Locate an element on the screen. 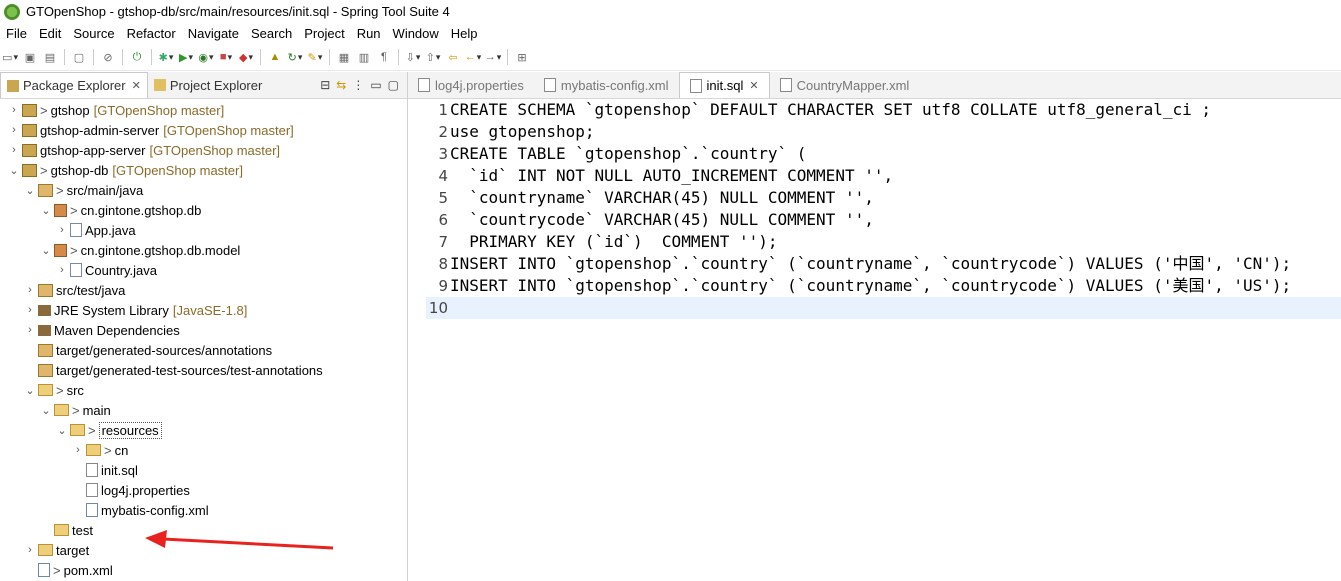 The height and width of the screenshot is (581, 1341). stop-icon: ■ is located at coordinates (226, 57).